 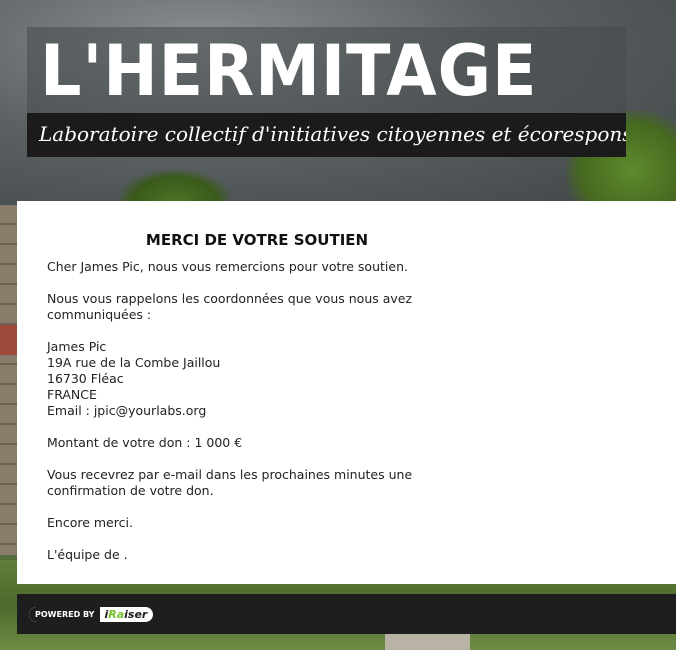 I want to click on powered-by-label: POWERED BY, so click(x=65, y=614).